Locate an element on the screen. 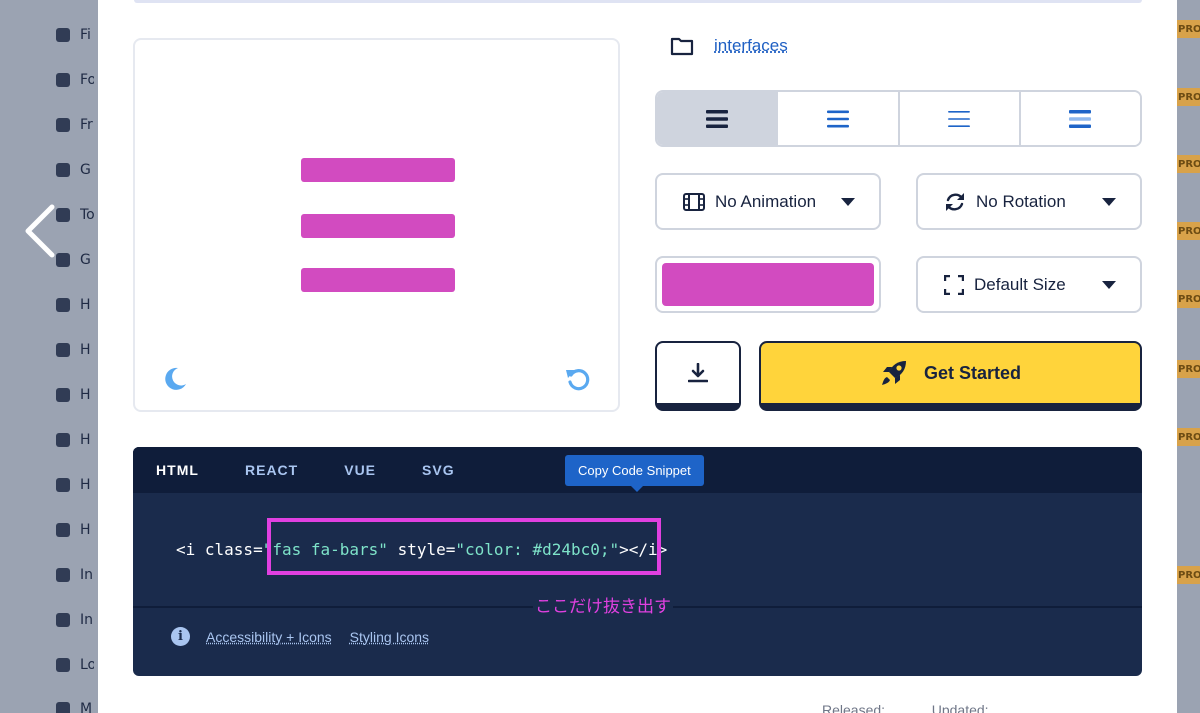  style-regular-option is located at coordinates (839, 118).